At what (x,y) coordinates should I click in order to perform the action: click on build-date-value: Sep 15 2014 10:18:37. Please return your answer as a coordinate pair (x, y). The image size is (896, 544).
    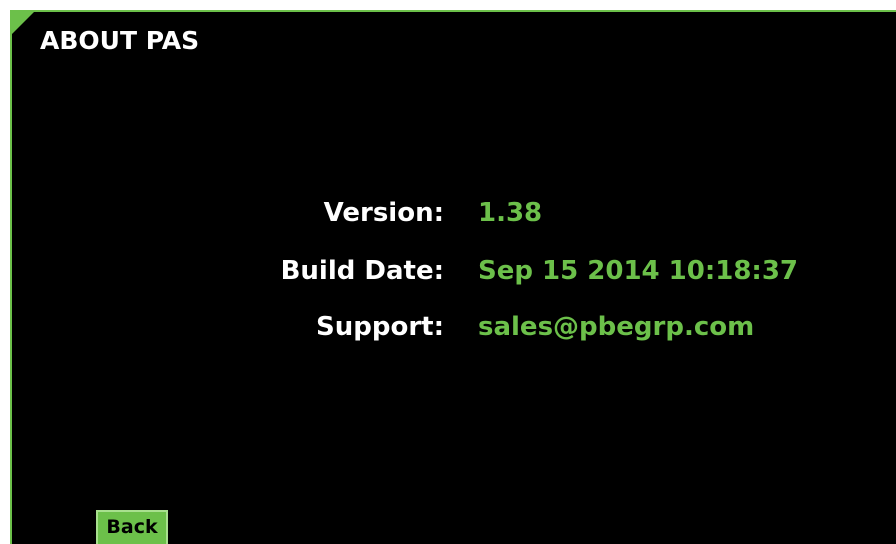
    Looking at the image, I should click on (638, 271).